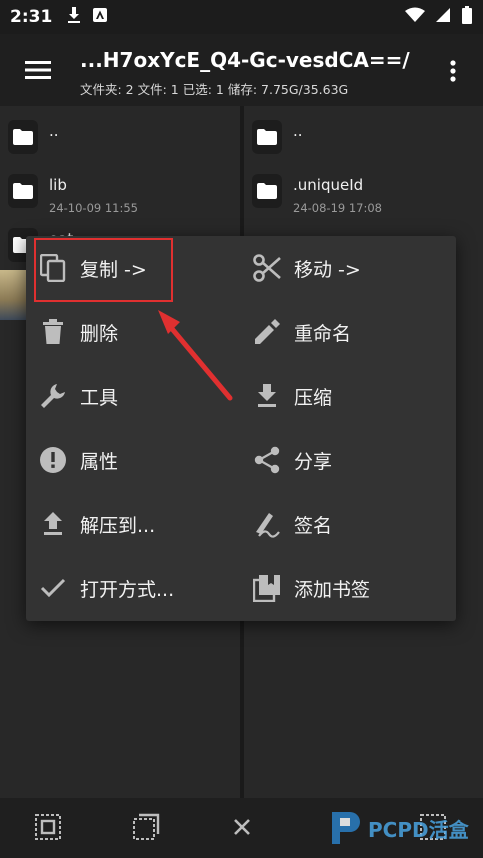 The width and height of the screenshot is (483, 858). I want to click on menu-item-sign: 签名, so click(292, 524).